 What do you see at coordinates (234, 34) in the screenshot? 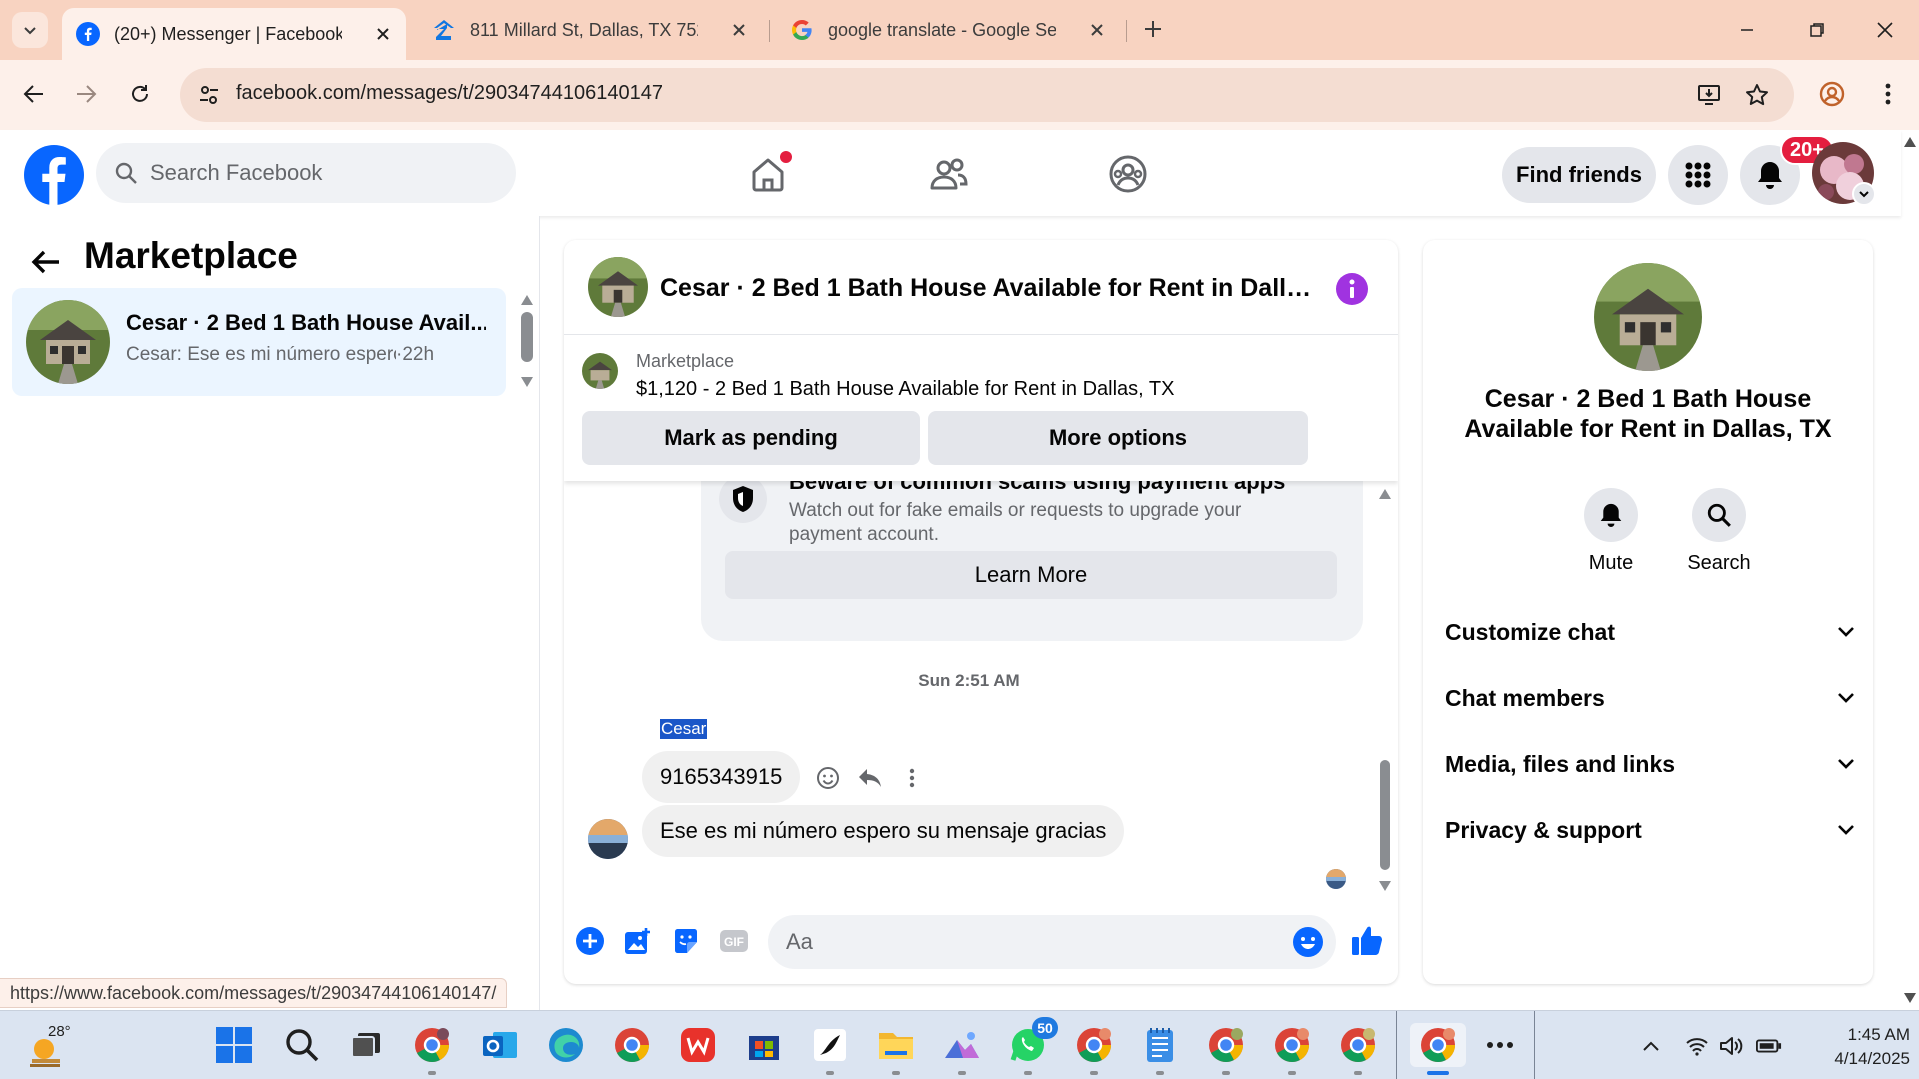
I see `tab-messenger: (20+) Messenger | Facebook` at bounding box center [234, 34].